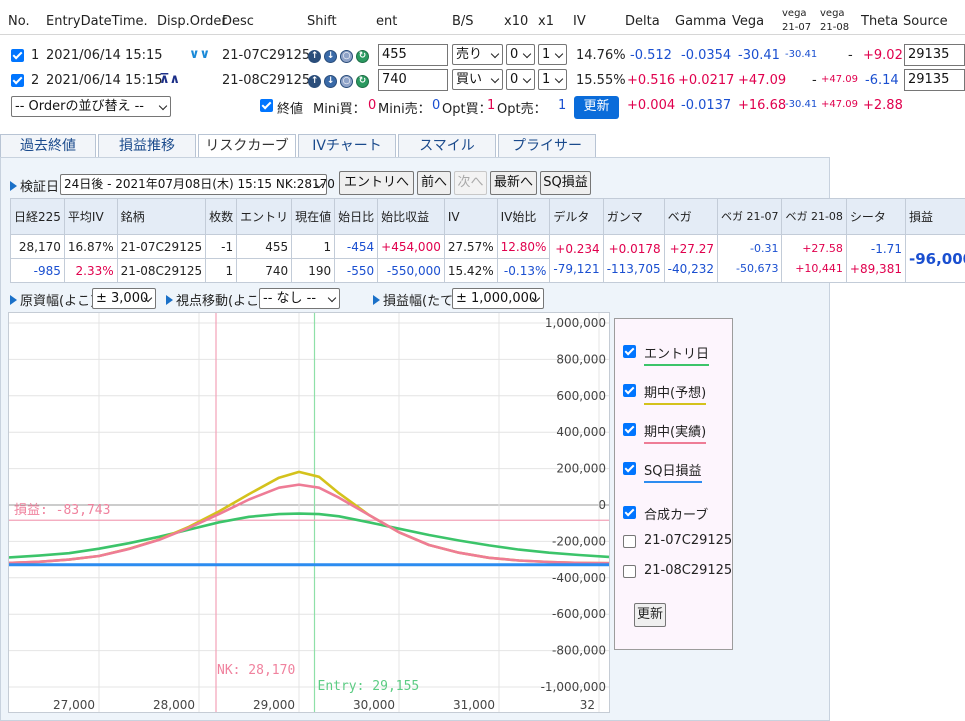 The width and height of the screenshot is (965, 721). I want to click on legend-item-mid-actual: 期中(実績), so click(665, 432).